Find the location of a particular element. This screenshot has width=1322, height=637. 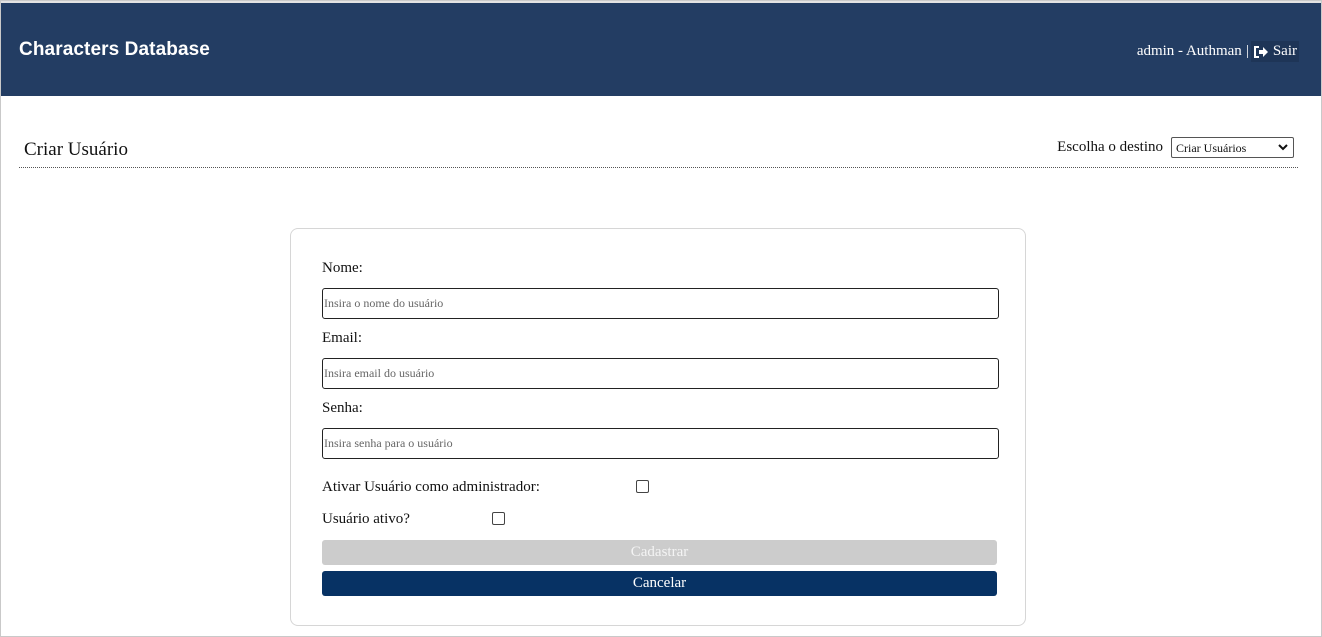

submit-button: Cadastrar is located at coordinates (659, 552).